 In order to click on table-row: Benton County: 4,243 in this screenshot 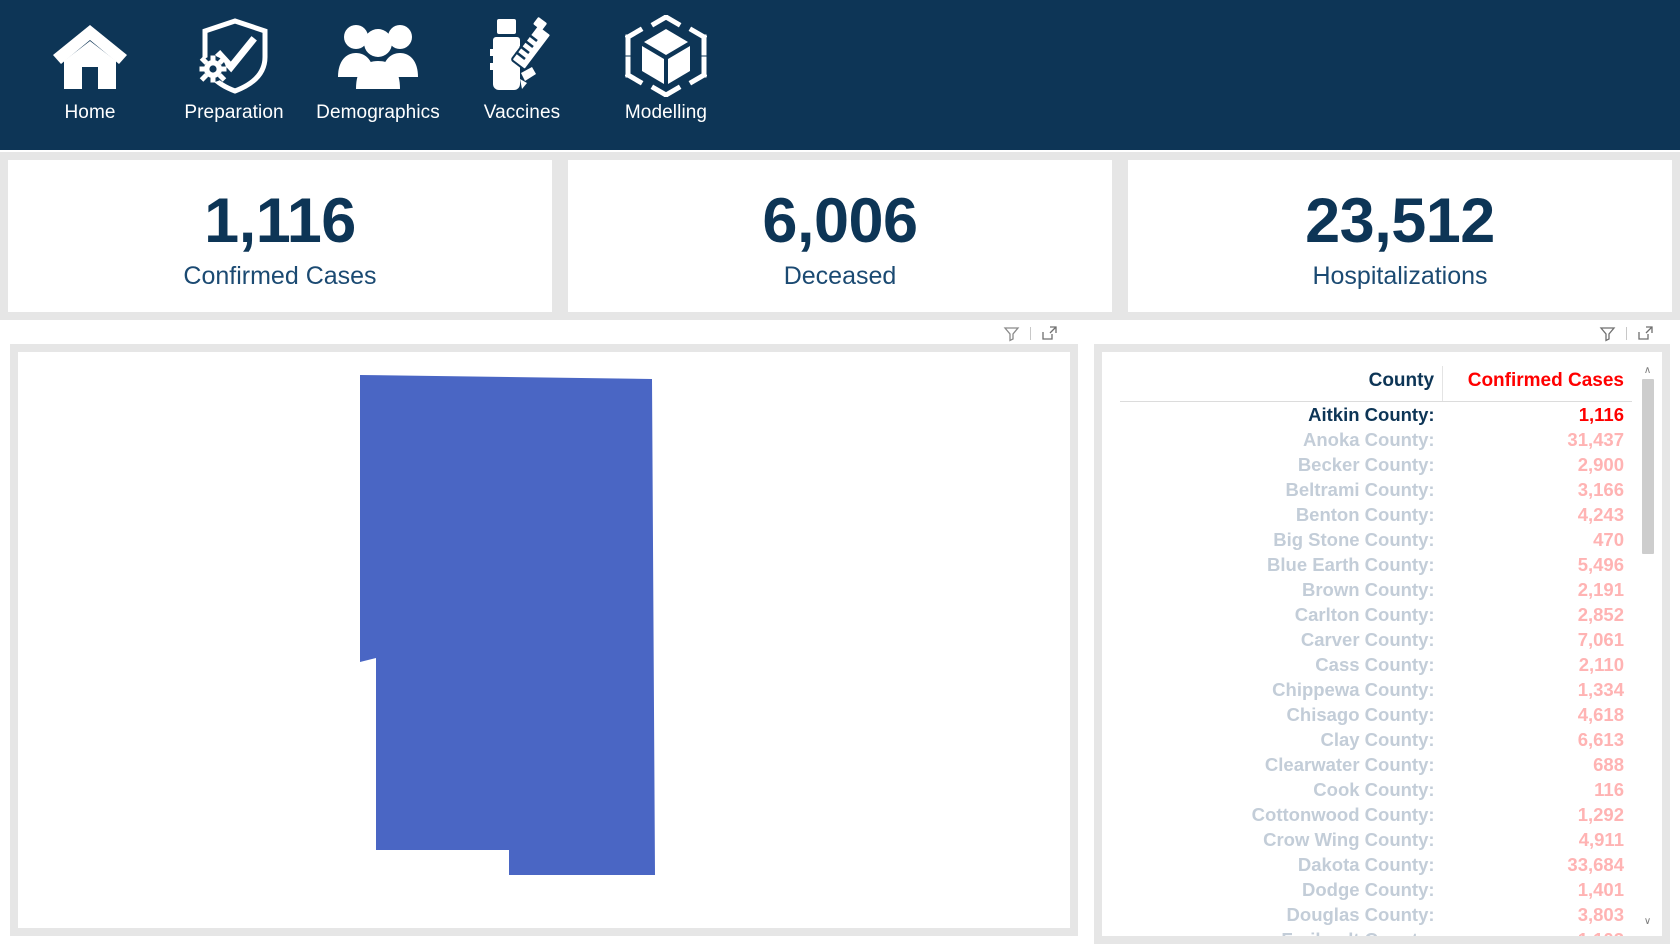, I will do `click(1376, 514)`.